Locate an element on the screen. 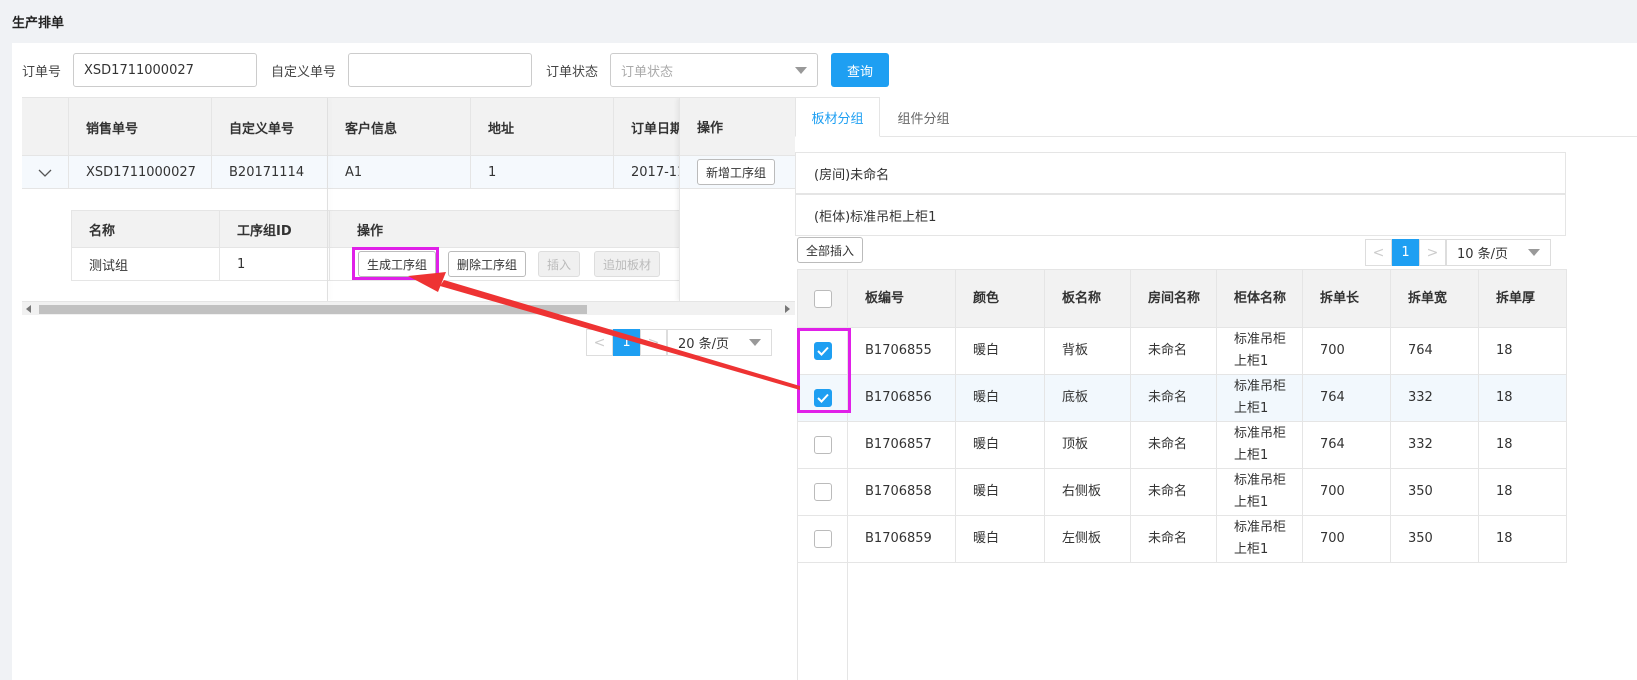 Image resolution: width=1637 pixels, height=680 pixels. arrow-shaft is located at coordinates (620, 335).